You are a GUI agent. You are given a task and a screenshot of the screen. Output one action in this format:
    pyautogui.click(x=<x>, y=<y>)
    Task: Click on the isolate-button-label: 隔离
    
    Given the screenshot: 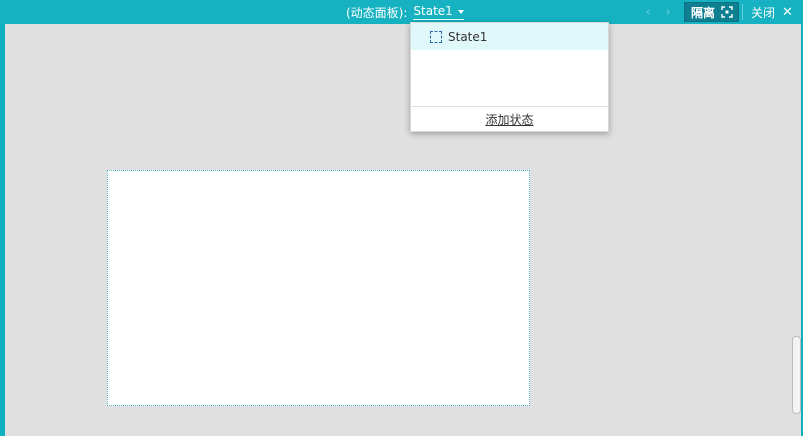 What is the action you would take?
    pyautogui.click(x=703, y=12)
    